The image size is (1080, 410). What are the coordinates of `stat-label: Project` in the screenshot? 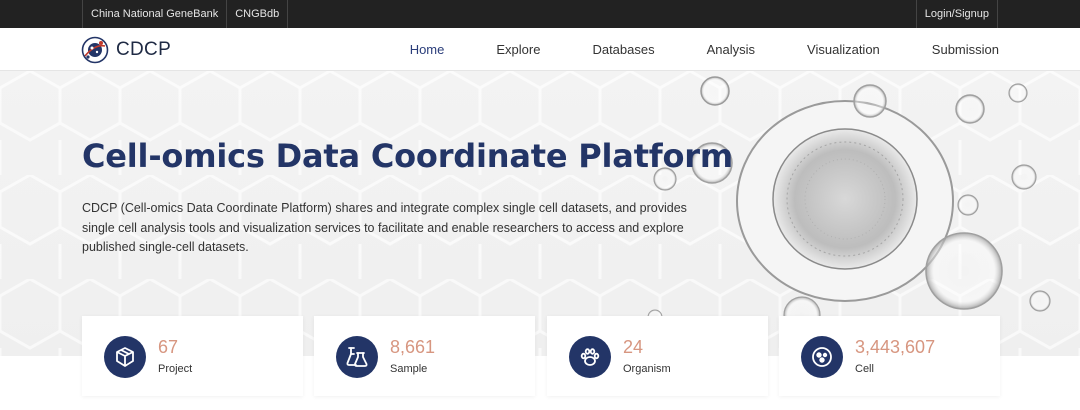 It's located at (175, 369).